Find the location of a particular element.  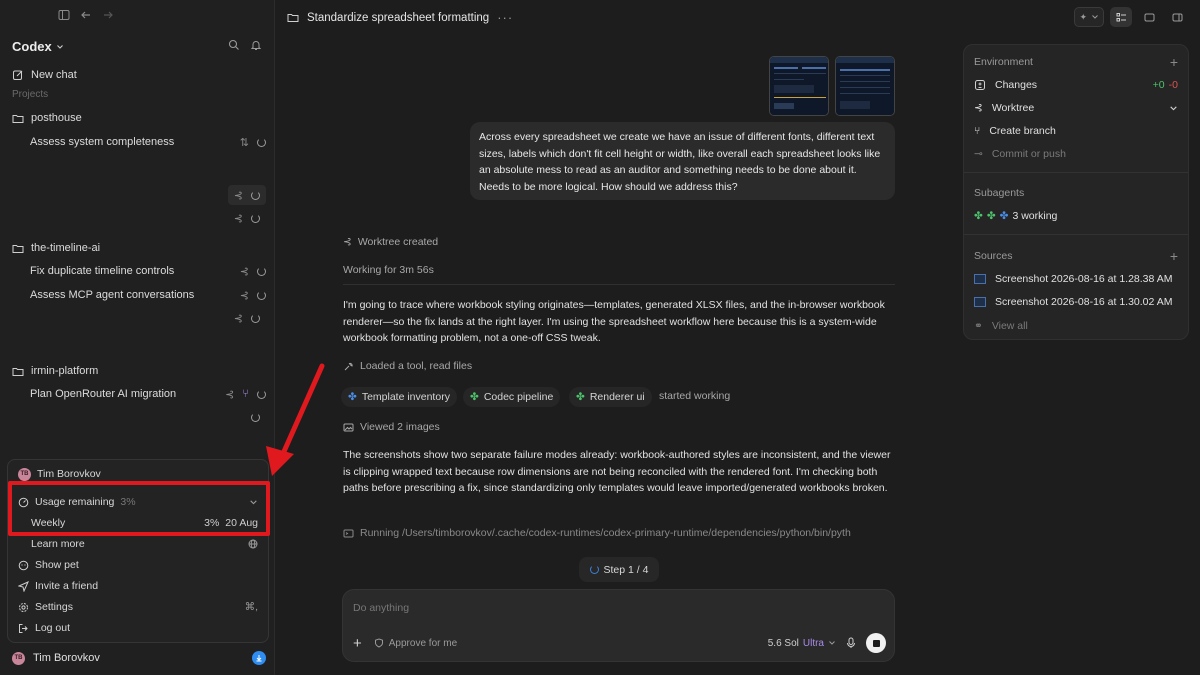

forward-arrow-icon is located at coordinates (108, 15).